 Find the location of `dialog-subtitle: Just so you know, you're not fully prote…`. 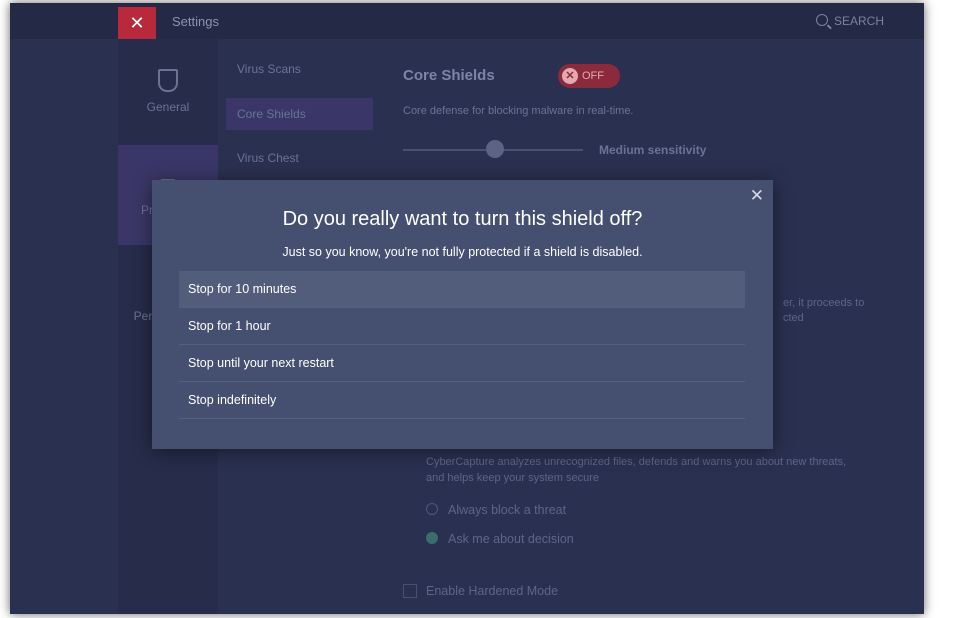

dialog-subtitle: Just so you know, you're not fully prote… is located at coordinates (462, 252).